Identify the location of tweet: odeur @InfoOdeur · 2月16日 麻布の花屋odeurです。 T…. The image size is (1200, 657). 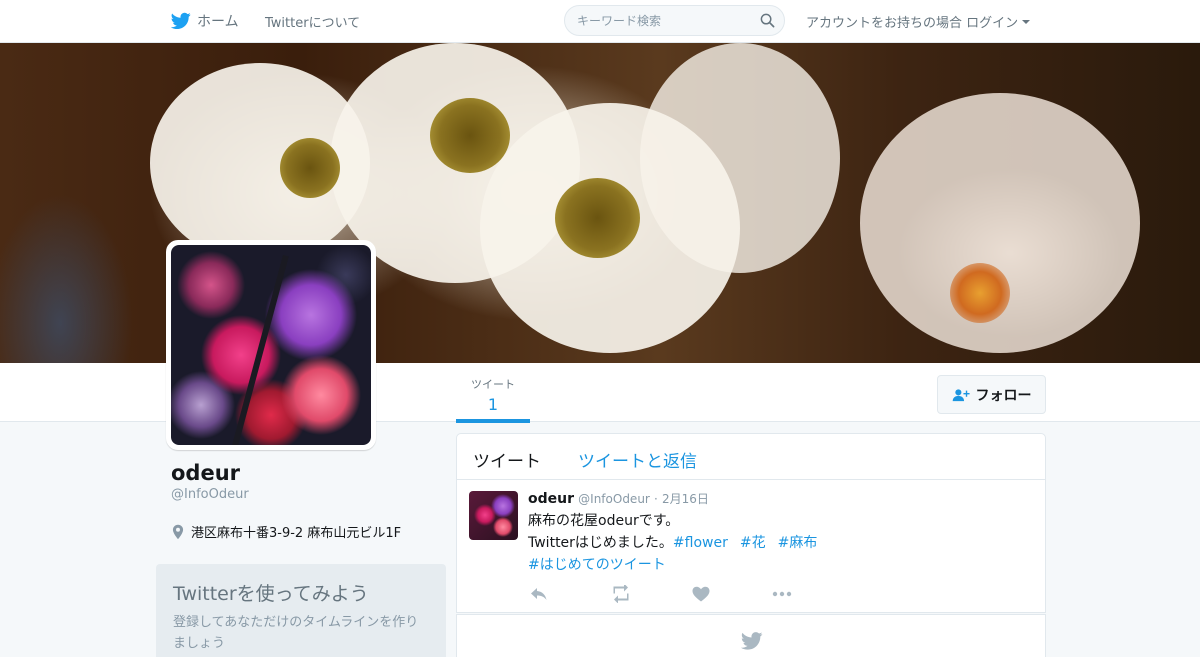
(751, 547).